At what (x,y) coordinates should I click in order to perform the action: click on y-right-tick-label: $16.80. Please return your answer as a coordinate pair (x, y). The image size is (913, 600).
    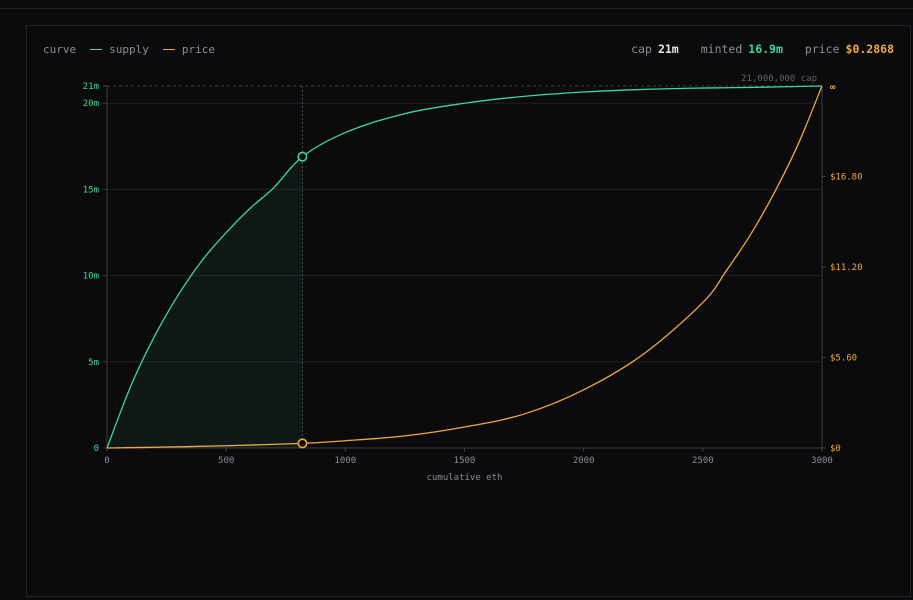
    Looking at the image, I should click on (846, 178).